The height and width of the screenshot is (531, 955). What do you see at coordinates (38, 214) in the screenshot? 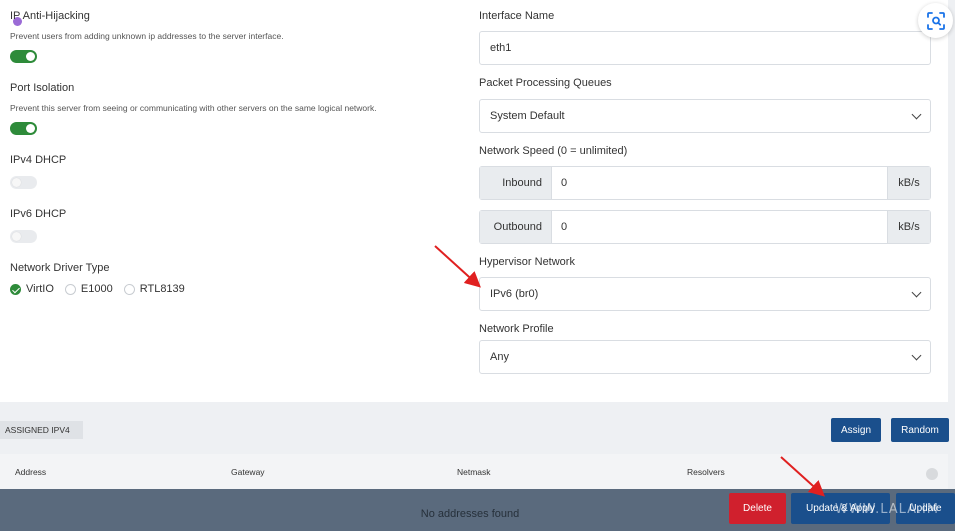
I see `ipv6-dhcp-label: IPv6 DHCP` at bounding box center [38, 214].